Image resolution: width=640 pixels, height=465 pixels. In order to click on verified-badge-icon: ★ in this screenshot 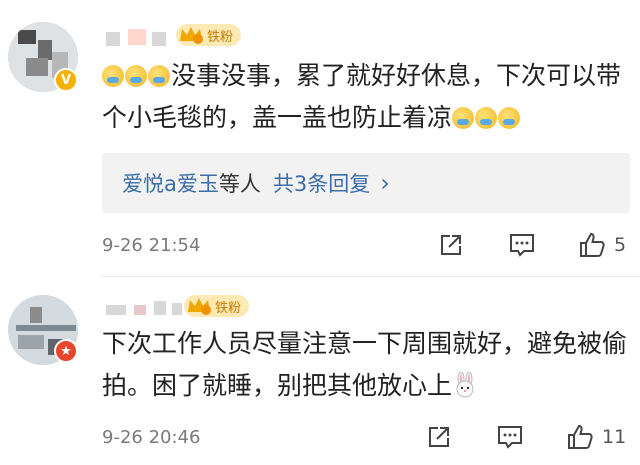, I will do `click(66, 351)`.